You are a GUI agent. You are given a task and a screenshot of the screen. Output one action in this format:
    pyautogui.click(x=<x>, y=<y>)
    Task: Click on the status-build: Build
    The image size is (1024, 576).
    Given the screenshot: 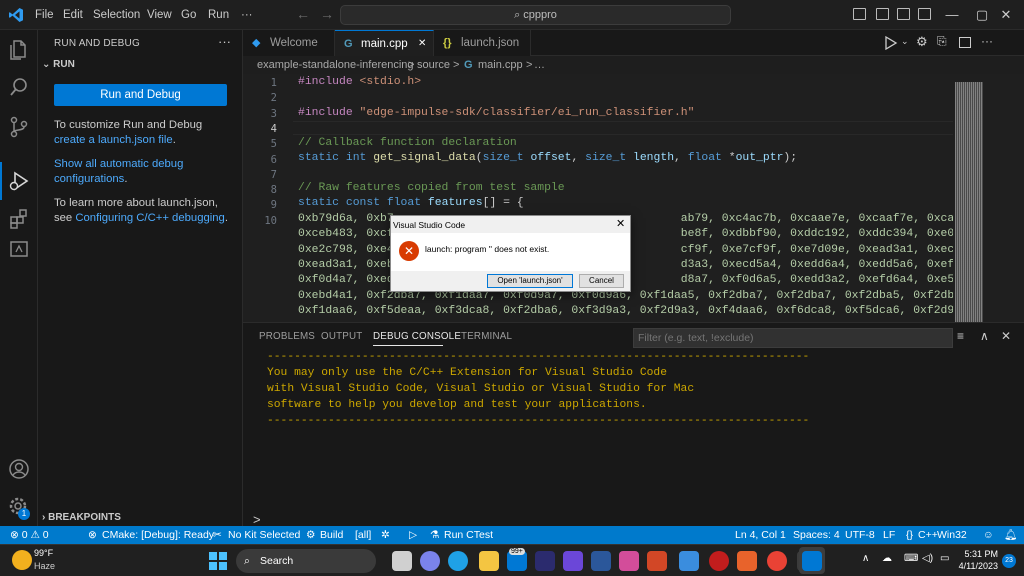 What is the action you would take?
    pyautogui.click(x=331, y=535)
    